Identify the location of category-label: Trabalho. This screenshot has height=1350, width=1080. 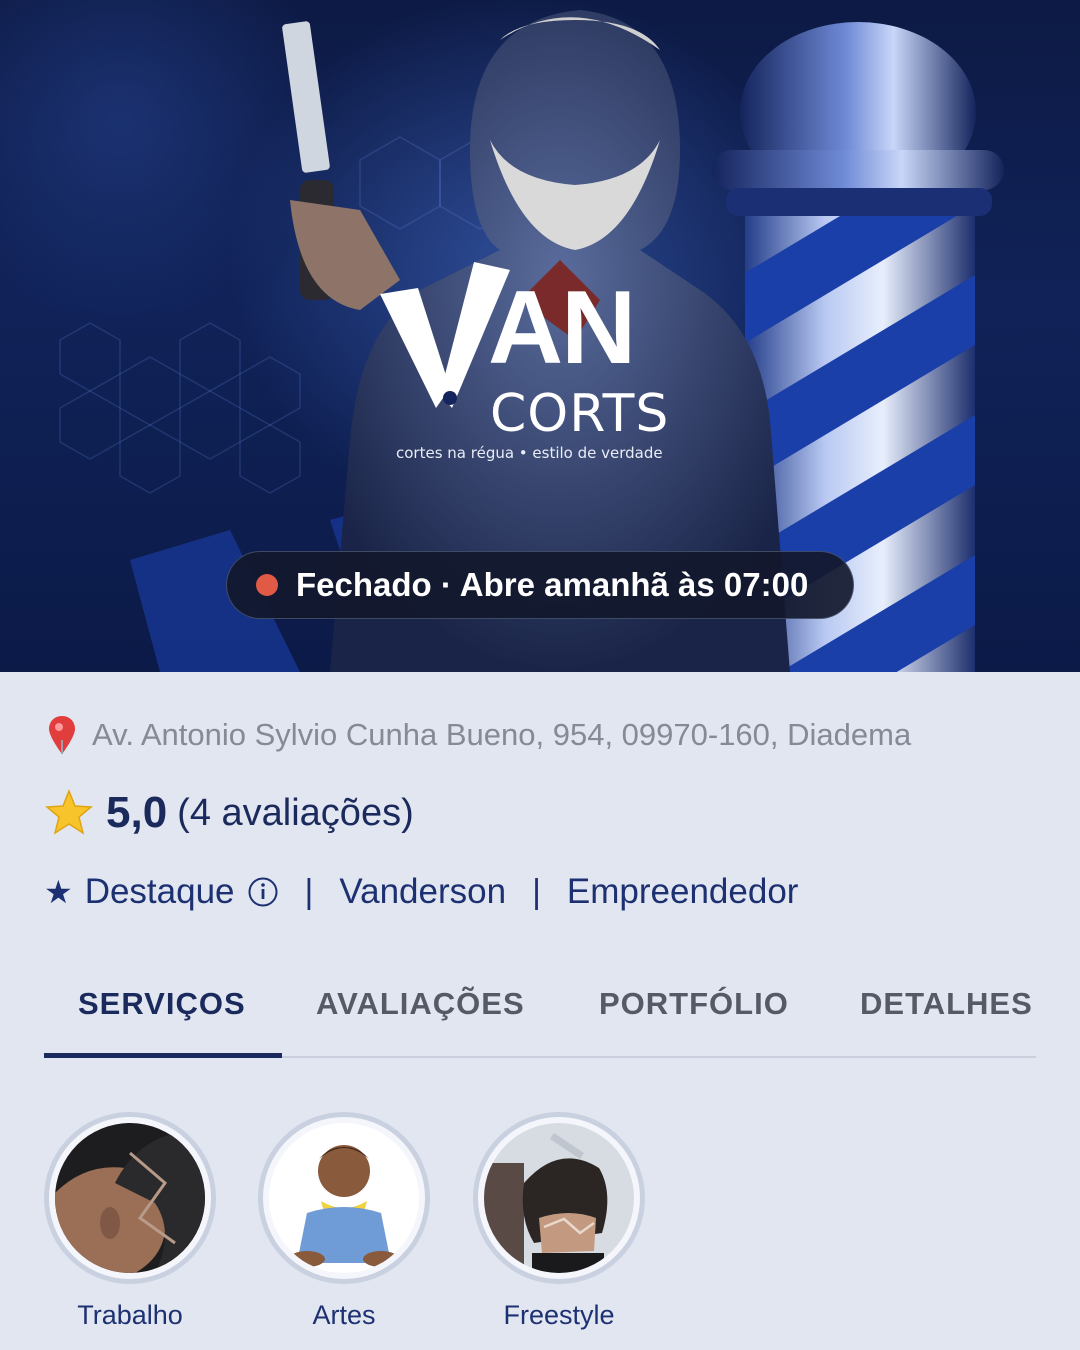
(130, 1315).